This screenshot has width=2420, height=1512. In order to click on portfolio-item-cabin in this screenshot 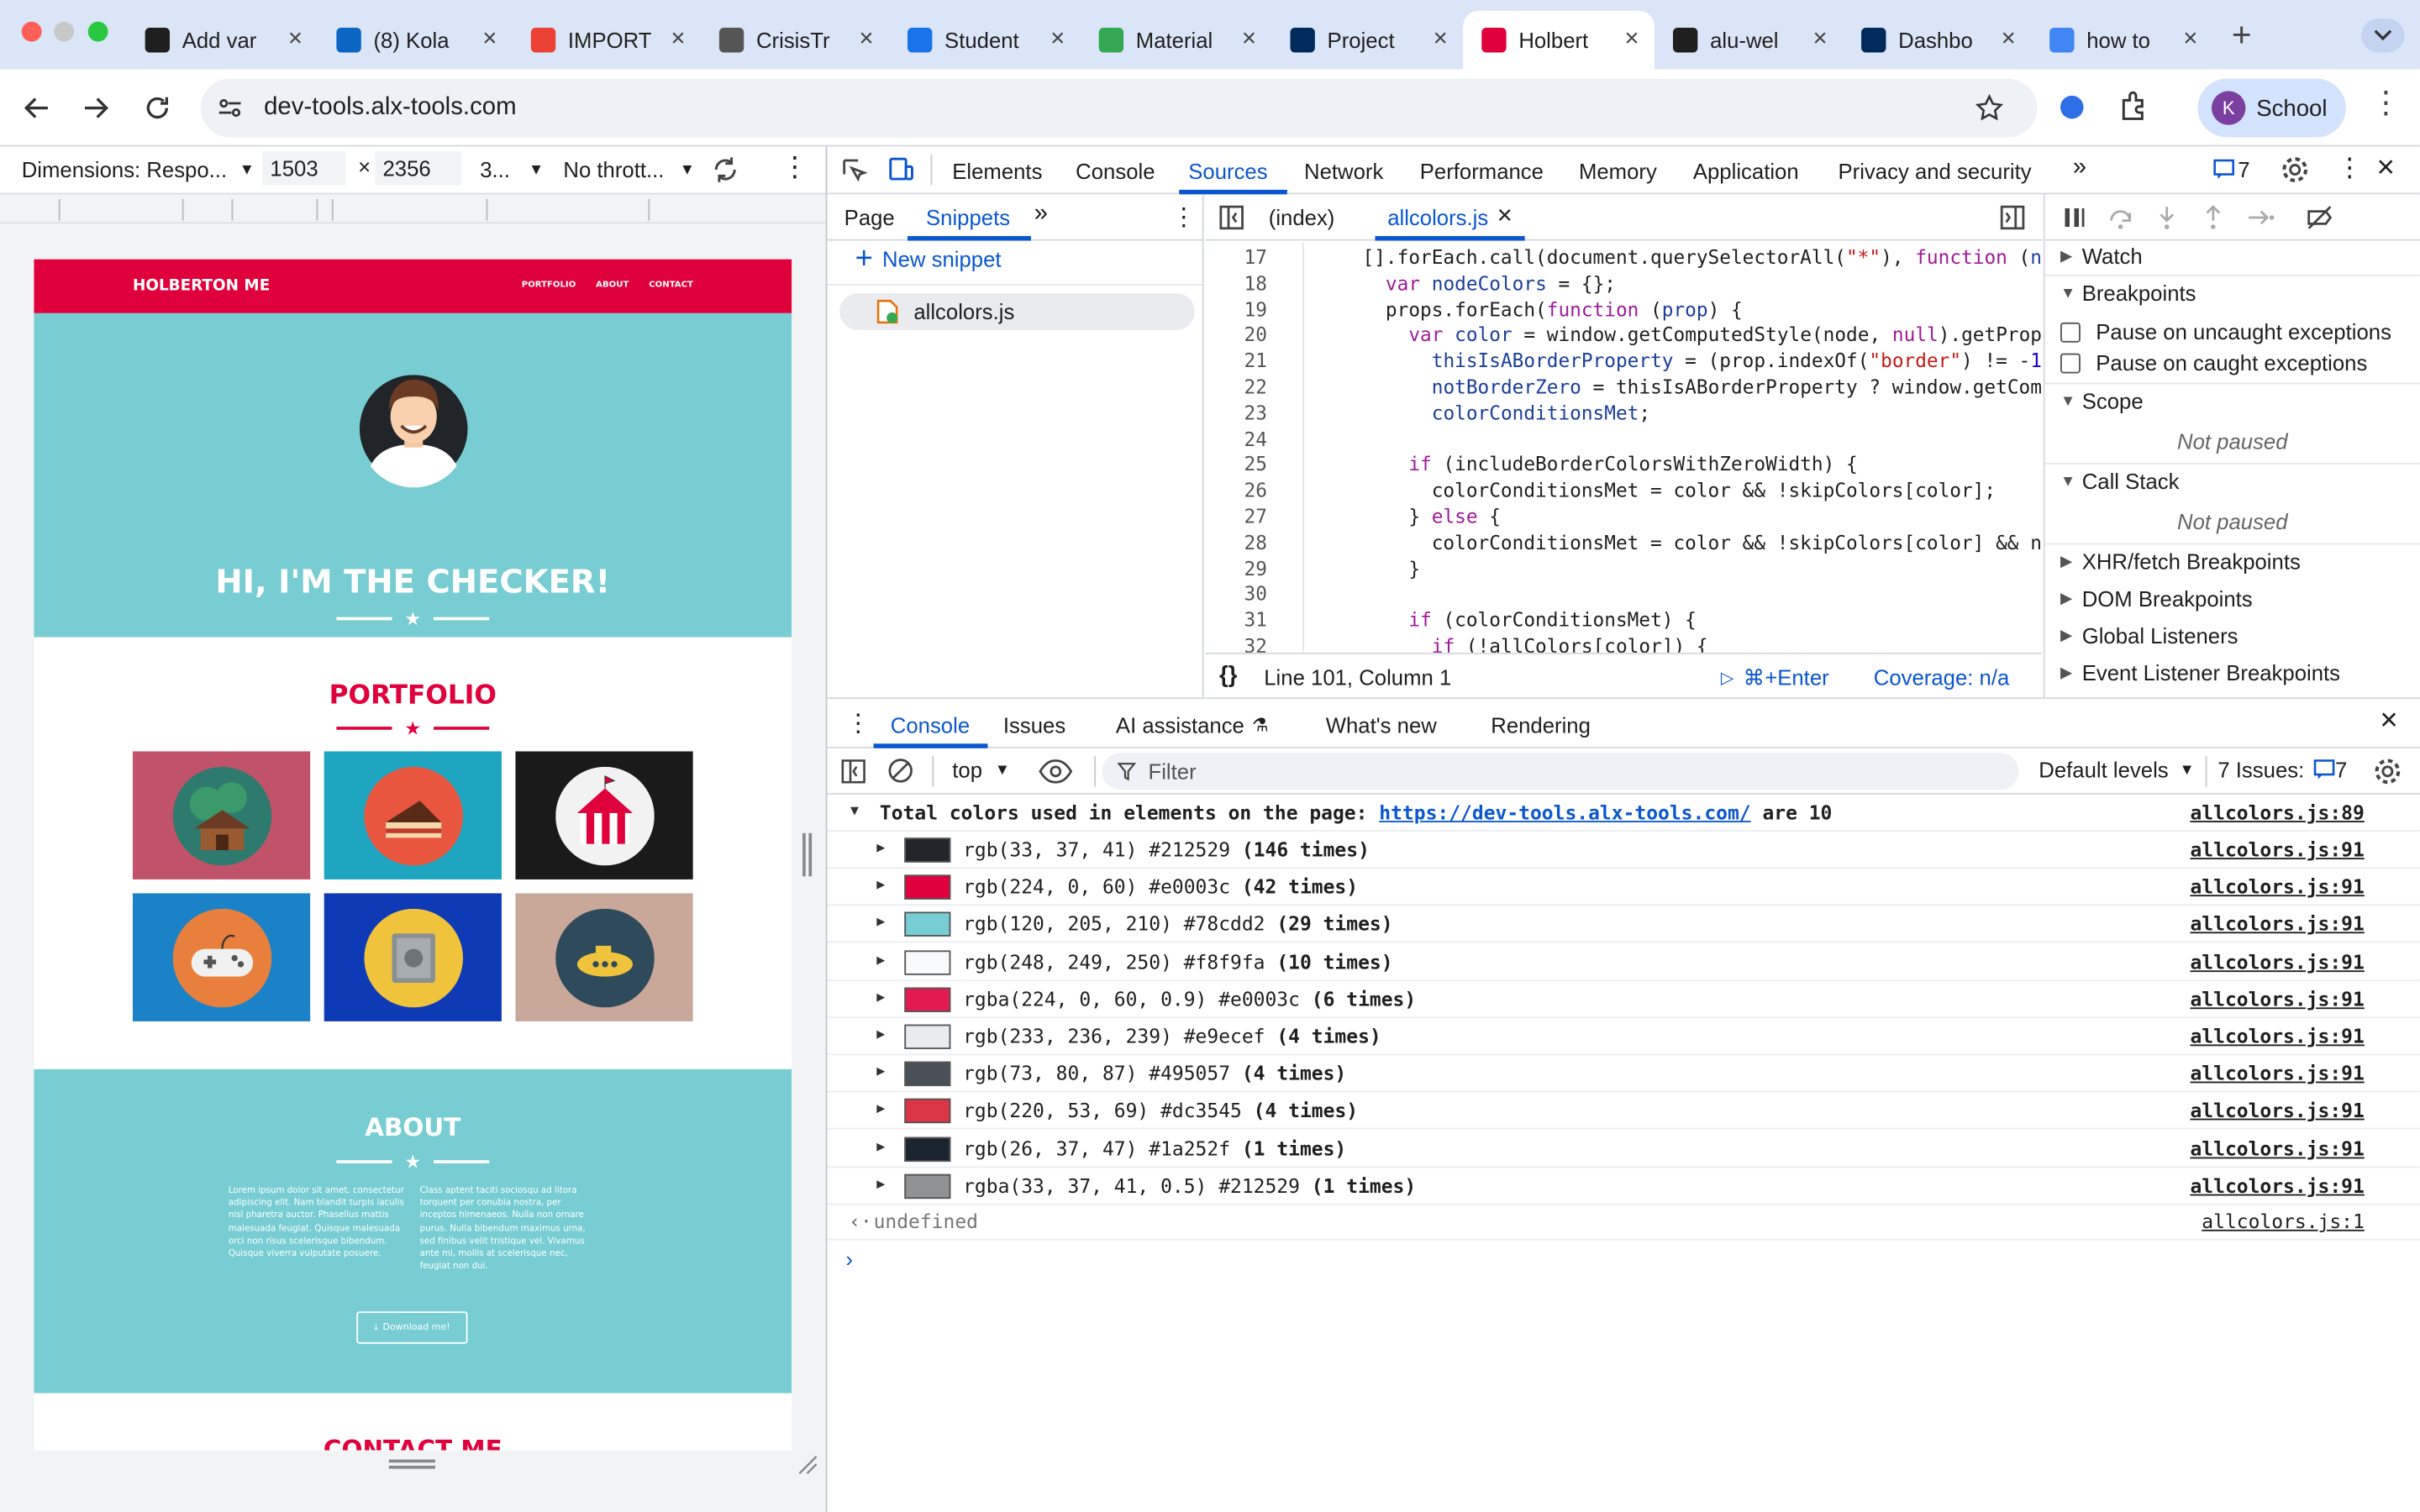, I will do `click(221, 815)`.